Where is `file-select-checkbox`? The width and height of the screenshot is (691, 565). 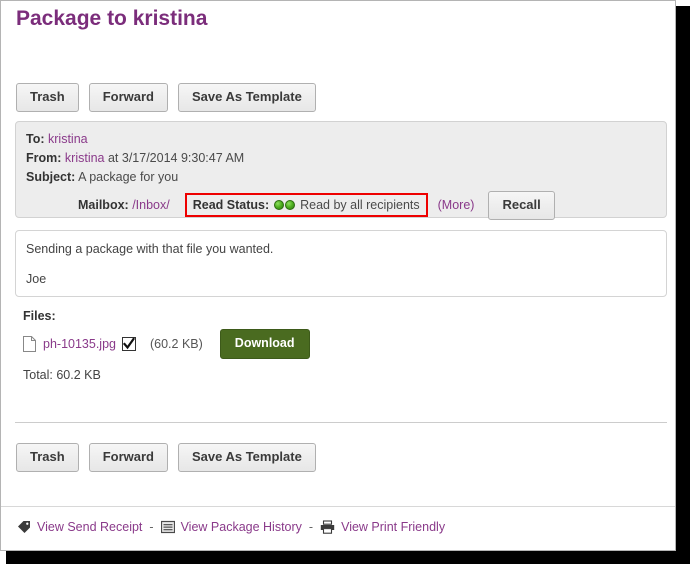 file-select-checkbox is located at coordinates (126, 344).